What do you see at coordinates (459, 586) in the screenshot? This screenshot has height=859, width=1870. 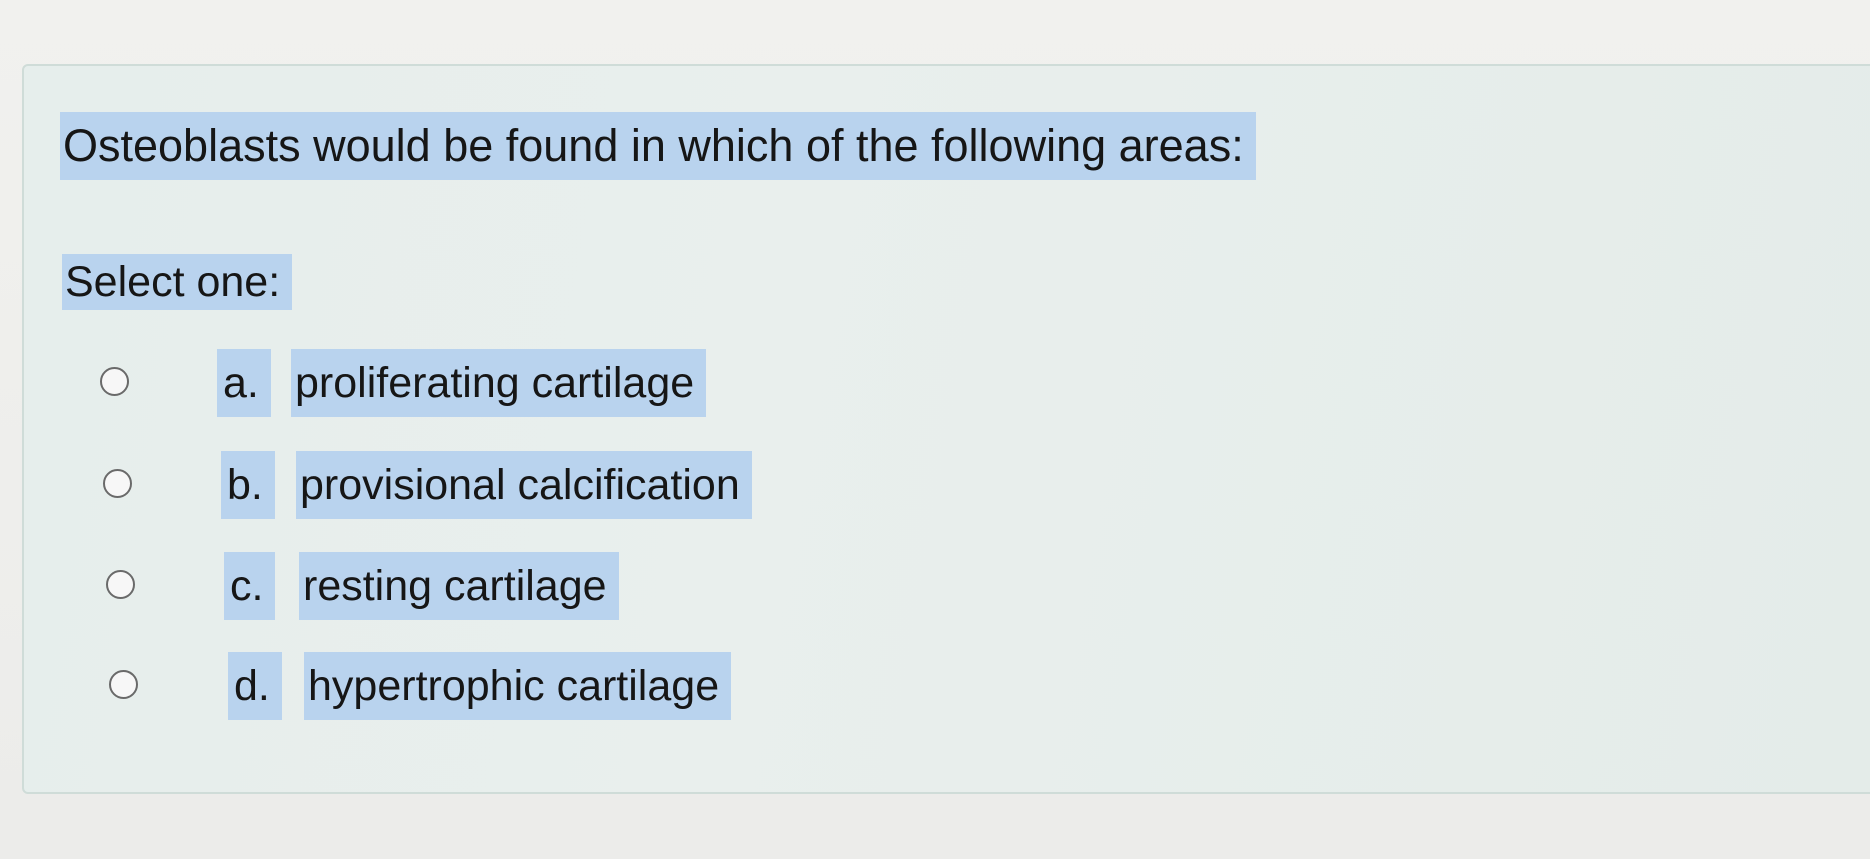 I see `answer-text-c: resting cartilage` at bounding box center [459, 586].